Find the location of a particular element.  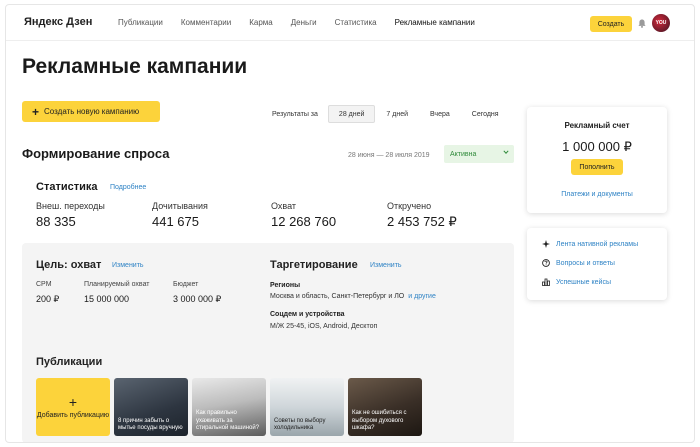

goal-metric-label: CPM is located at coordinates (44, 284).